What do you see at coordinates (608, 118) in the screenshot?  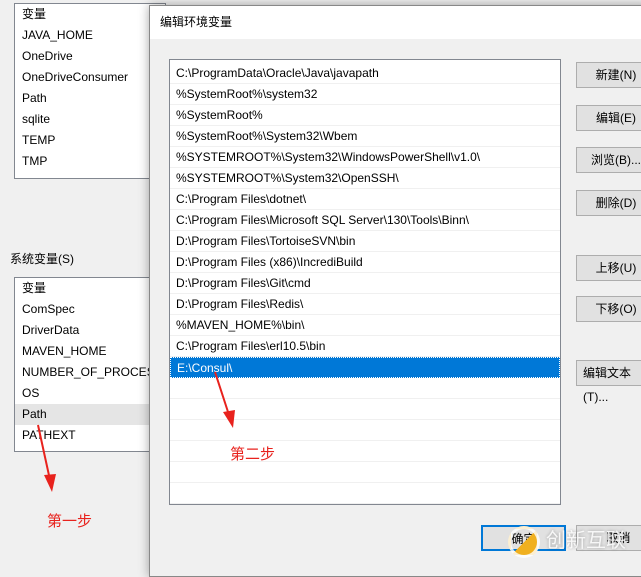 I see `edit-button: 编辑(E)` at bounding box center [608, 118].